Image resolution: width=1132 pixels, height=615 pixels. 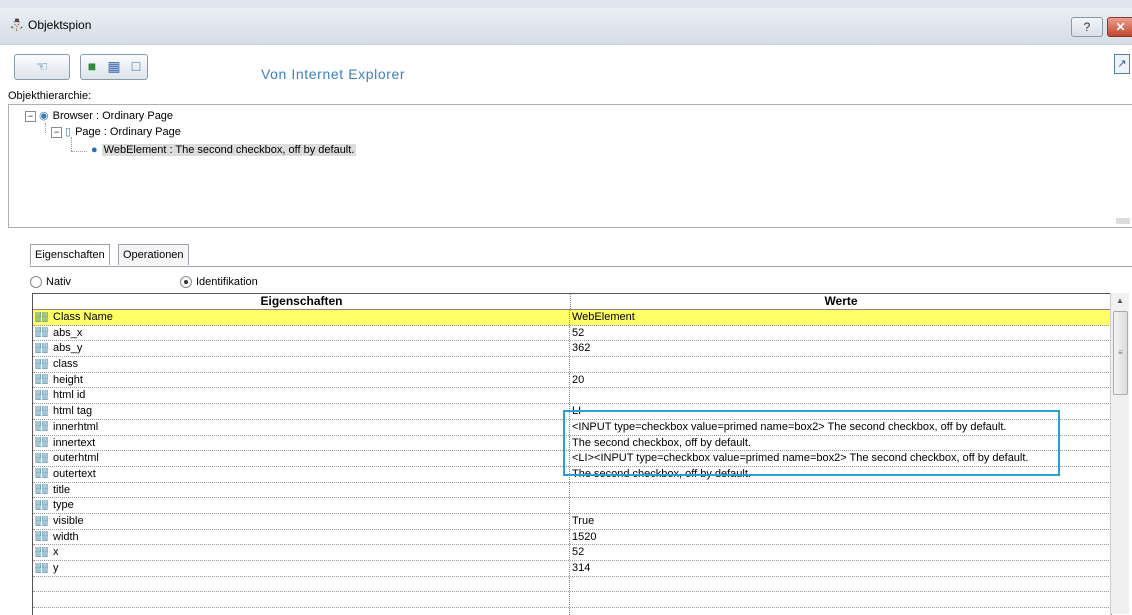 I want to click on table-row: ▤▤ ▥▥ abs_y 362, so click(x=572, y=349).